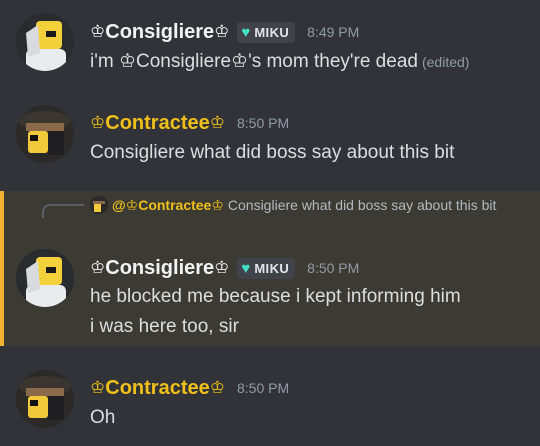 The image size is (540, 446). What do you see at coordinates (63, 211) in the screenshot?
I see `reply-spine` at bounding box center [63, 211].